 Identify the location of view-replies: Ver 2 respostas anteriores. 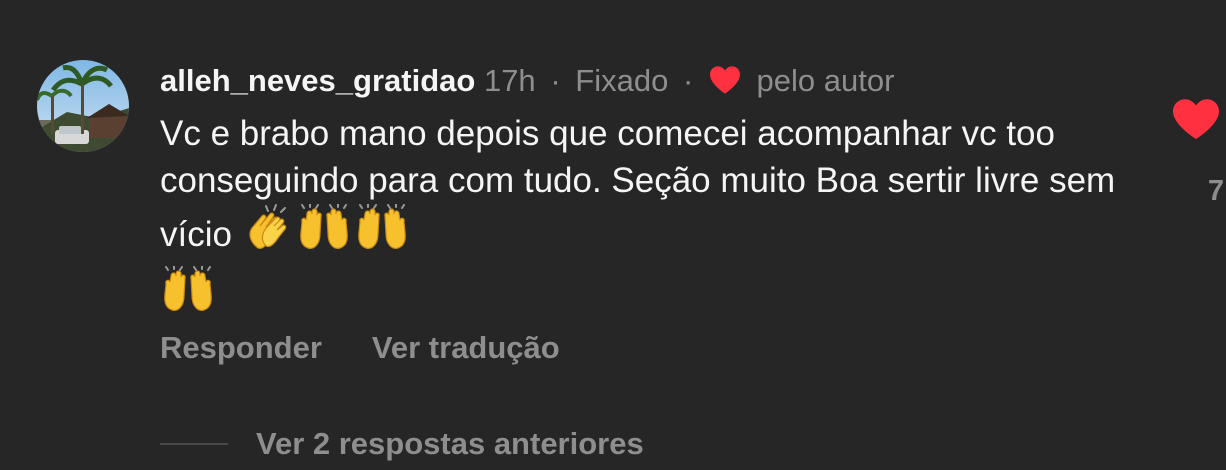
(402, 444).